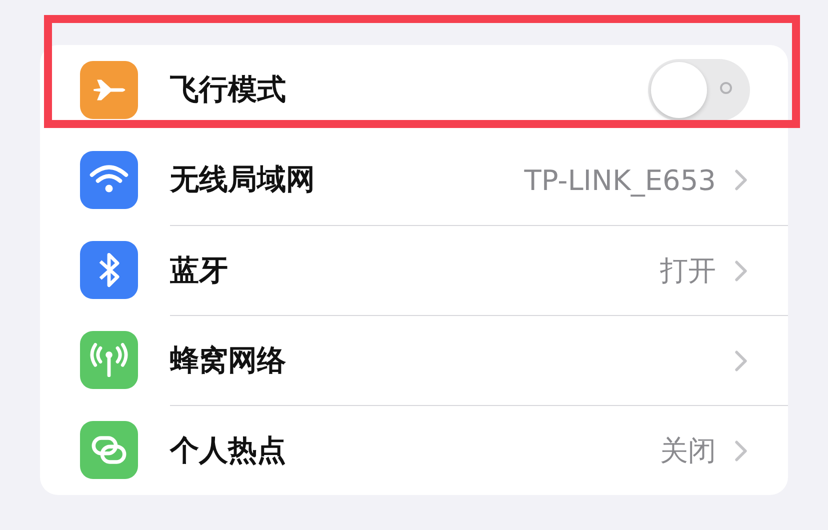 This screenshot has height=530, width=828. Describe the element at coordinates (228, 450) in the screenshot. I see `setting-label: 个人热点` at that location.